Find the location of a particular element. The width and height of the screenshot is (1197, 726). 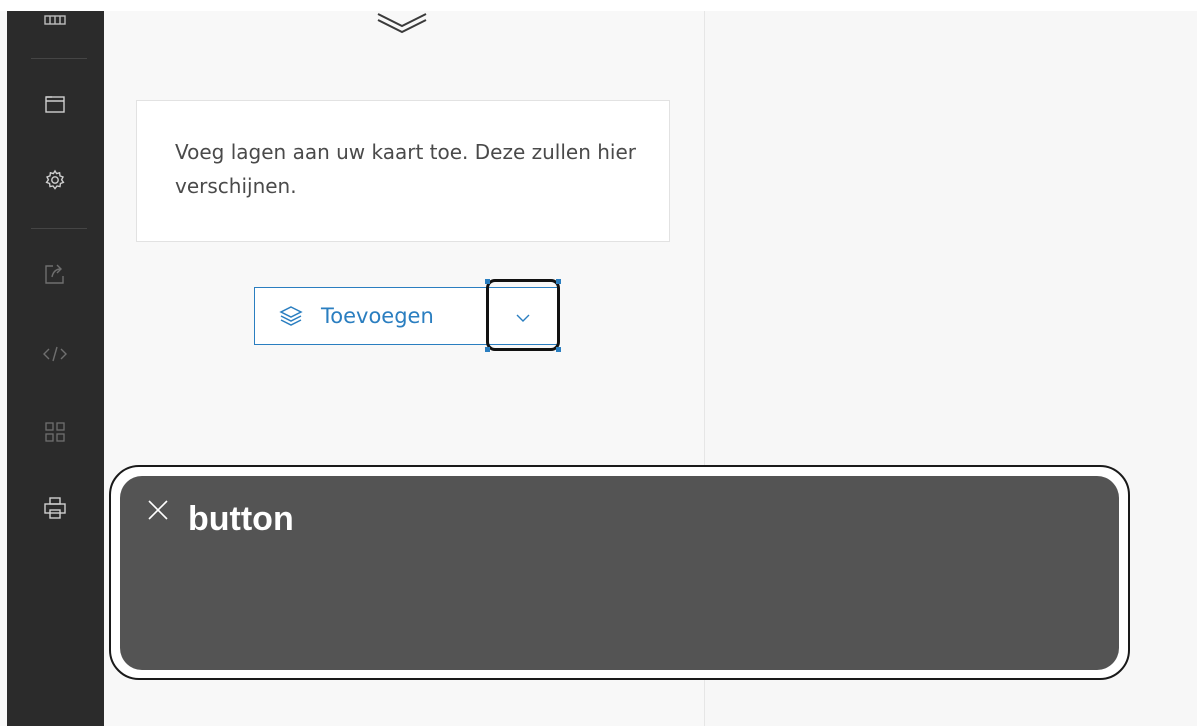

print-icon is located at coordinates (55, 508).